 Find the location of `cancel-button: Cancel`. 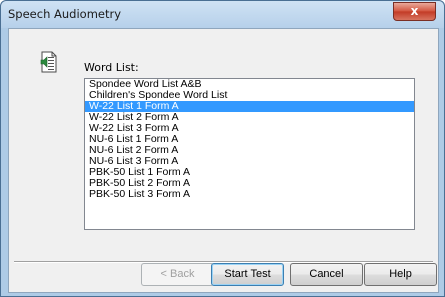

cancel-button: Cancel is located at coordinates (326, 274).